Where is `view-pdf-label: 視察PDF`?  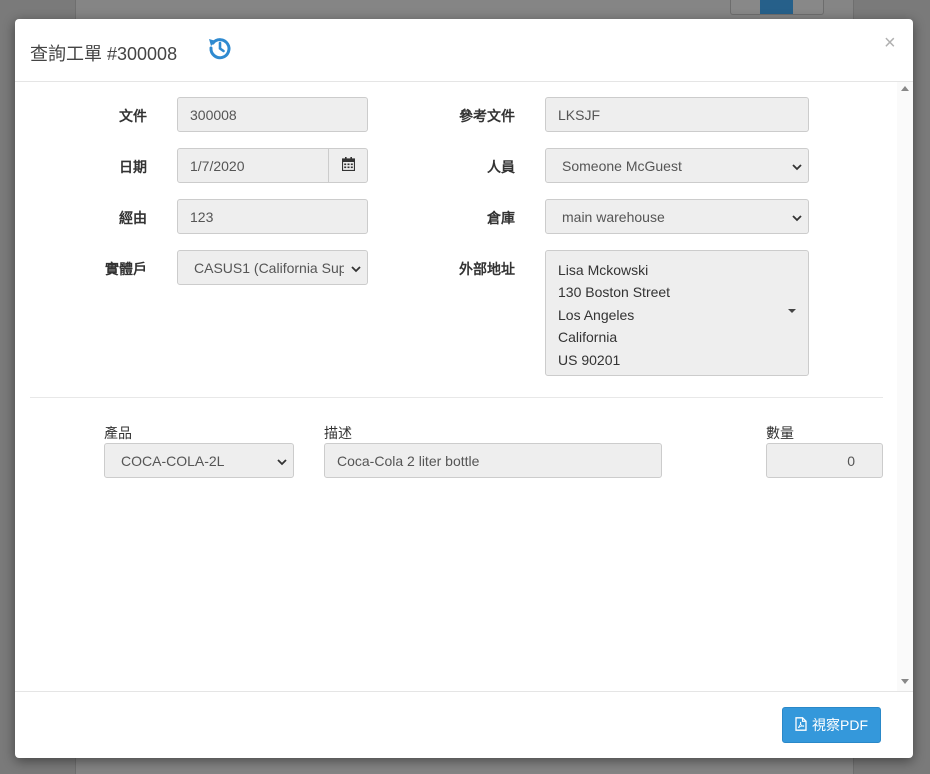
view-pdf-label: 視察PDF is located at coordinates (840, 725).